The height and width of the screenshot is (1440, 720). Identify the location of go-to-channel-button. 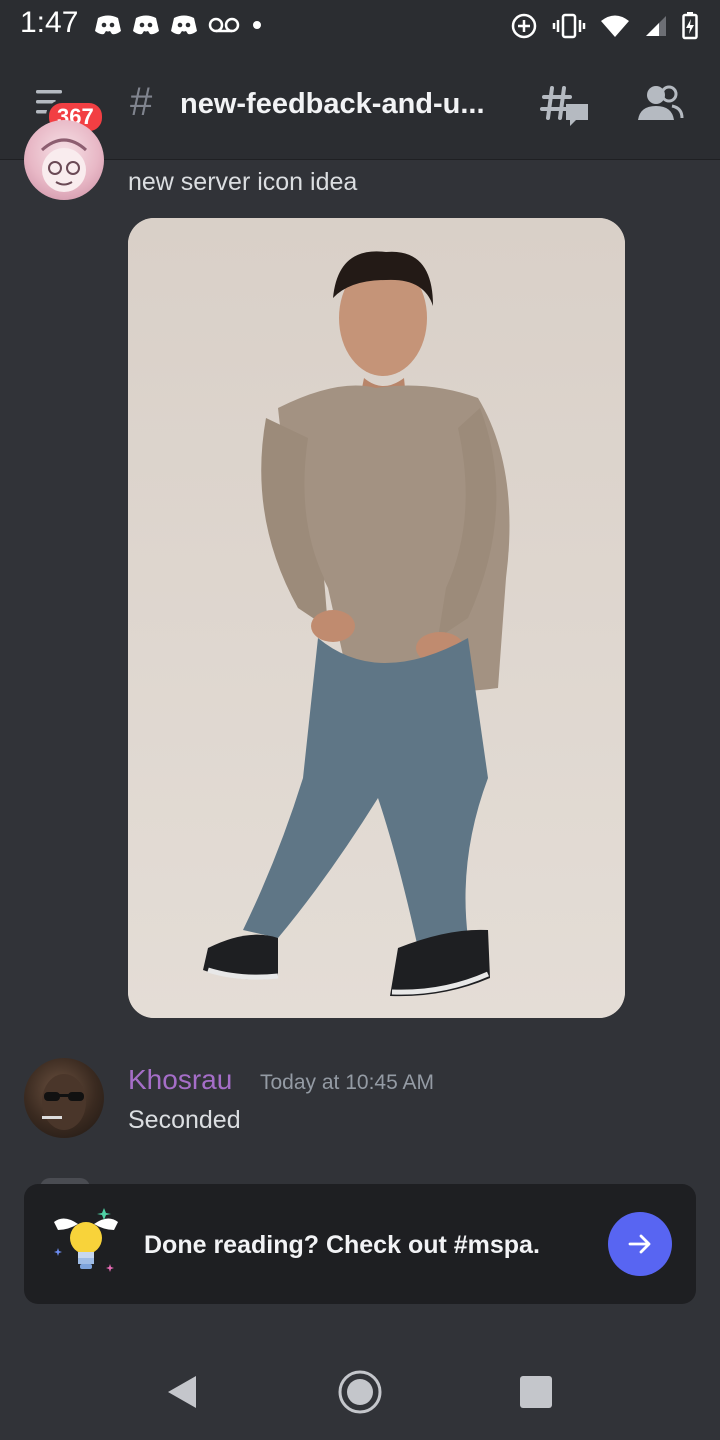
(640, 1244).